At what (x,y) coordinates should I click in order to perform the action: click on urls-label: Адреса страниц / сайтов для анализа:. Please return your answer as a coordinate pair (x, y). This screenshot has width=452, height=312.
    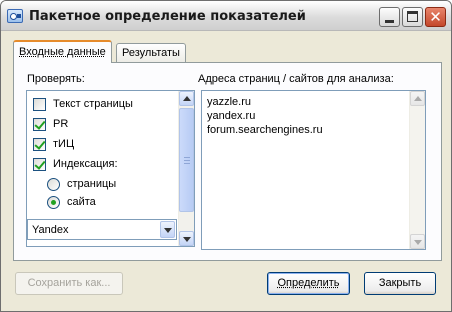
    Looking at the image, I should click on (296, 79).